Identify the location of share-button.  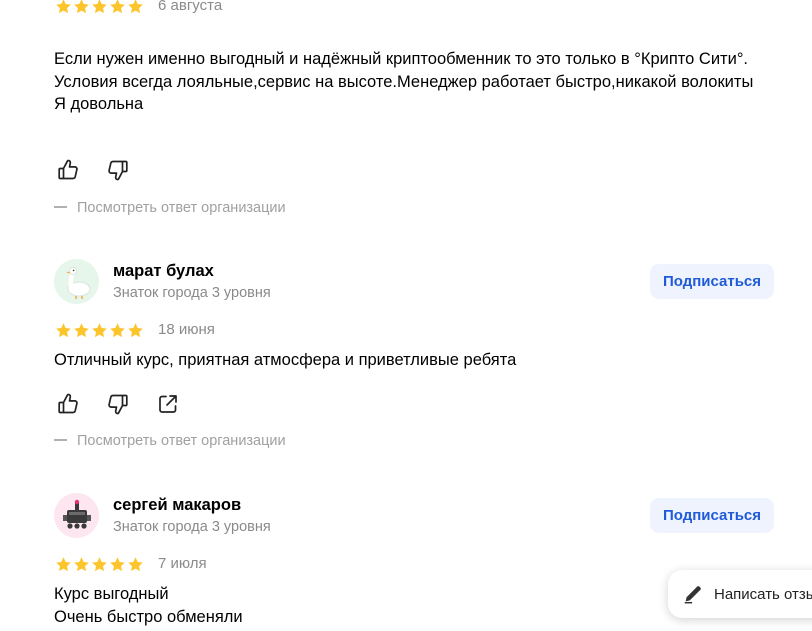
(168, 404).